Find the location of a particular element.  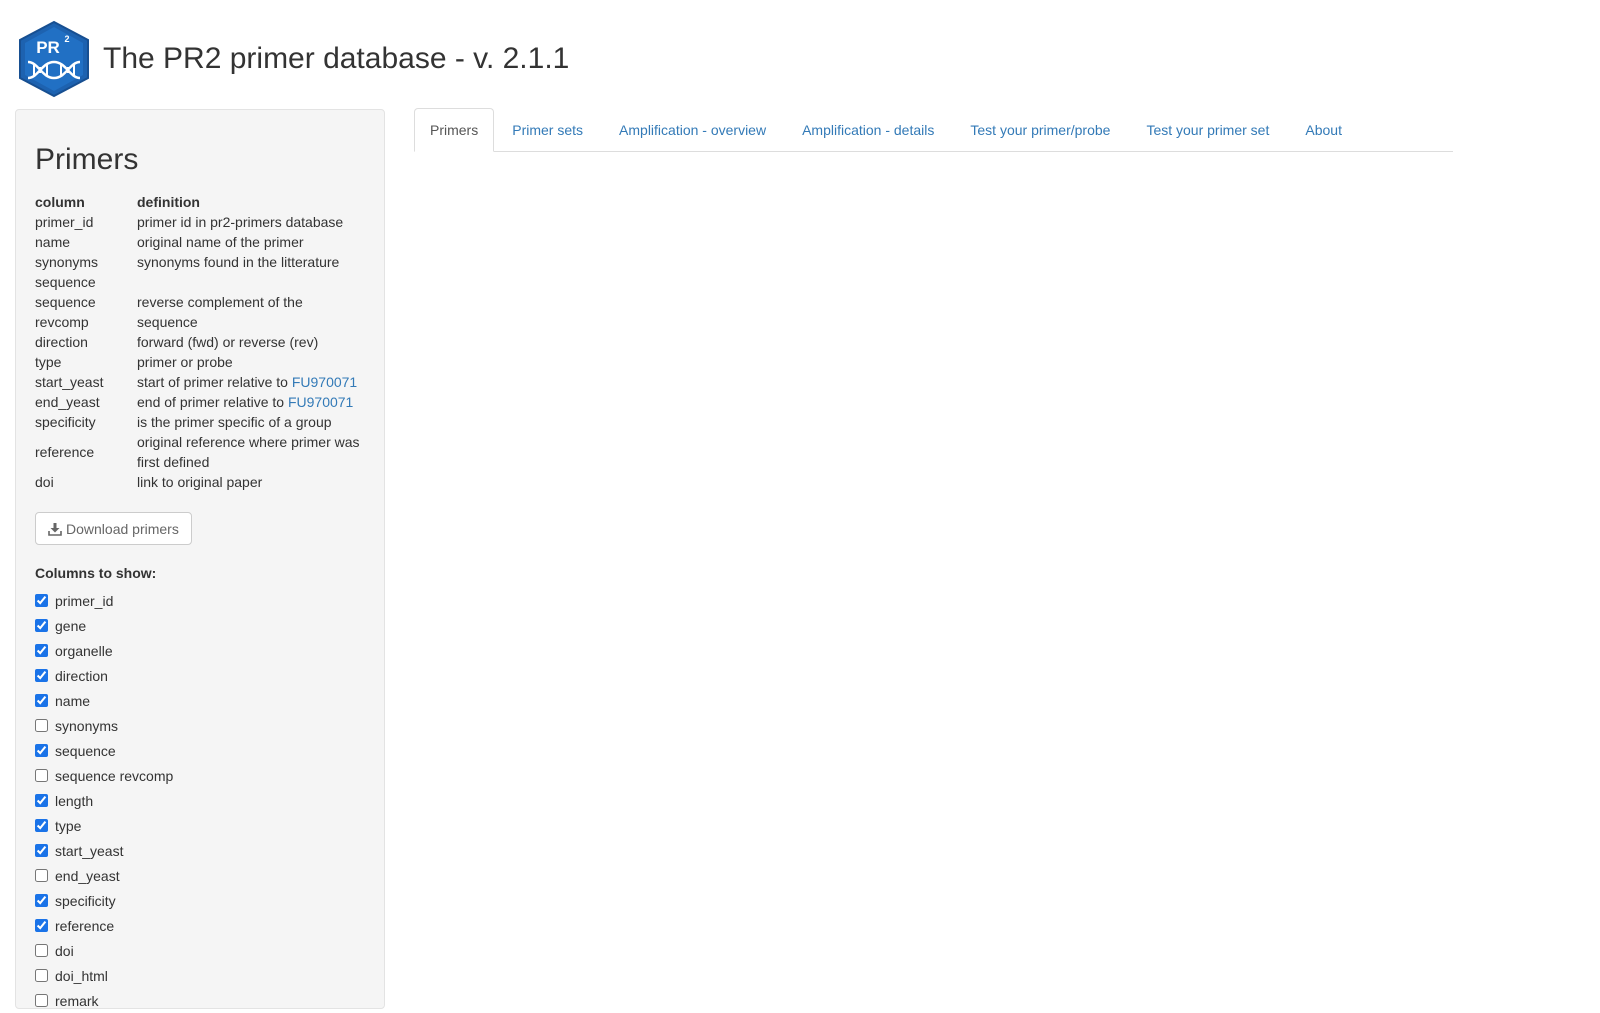

table-header-column: column is located at coordinates (60, 202).